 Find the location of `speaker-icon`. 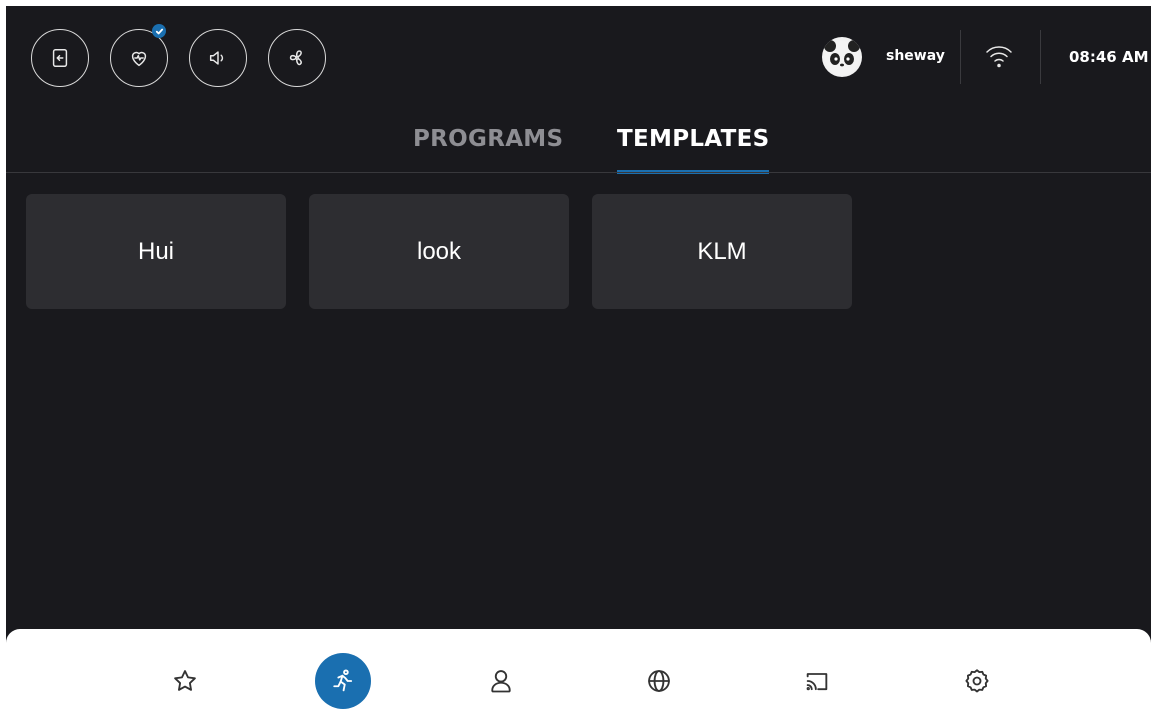

speaker-icon is located at coordinates (216, 58).